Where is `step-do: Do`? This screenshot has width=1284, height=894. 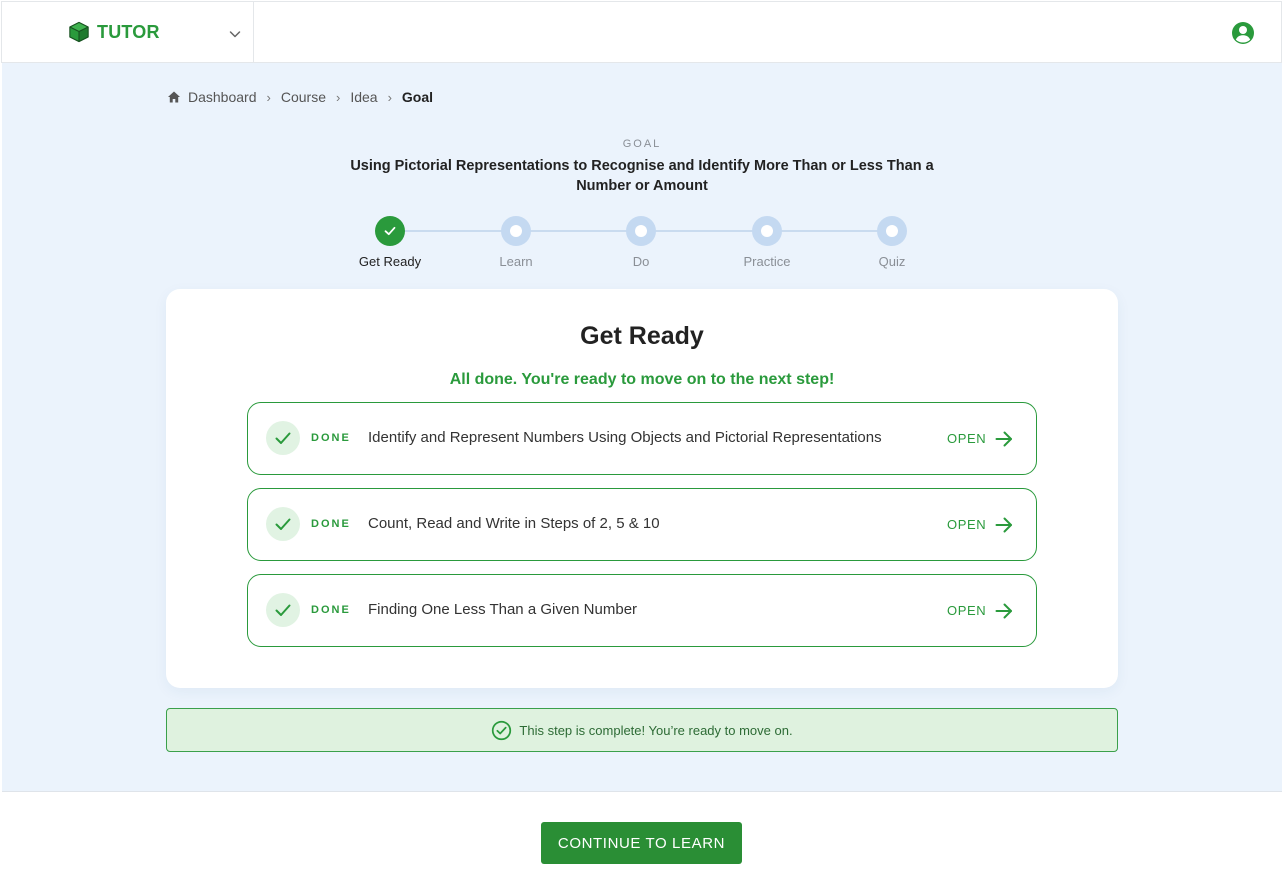
step-do: Do is located at coordinates (641, 242).